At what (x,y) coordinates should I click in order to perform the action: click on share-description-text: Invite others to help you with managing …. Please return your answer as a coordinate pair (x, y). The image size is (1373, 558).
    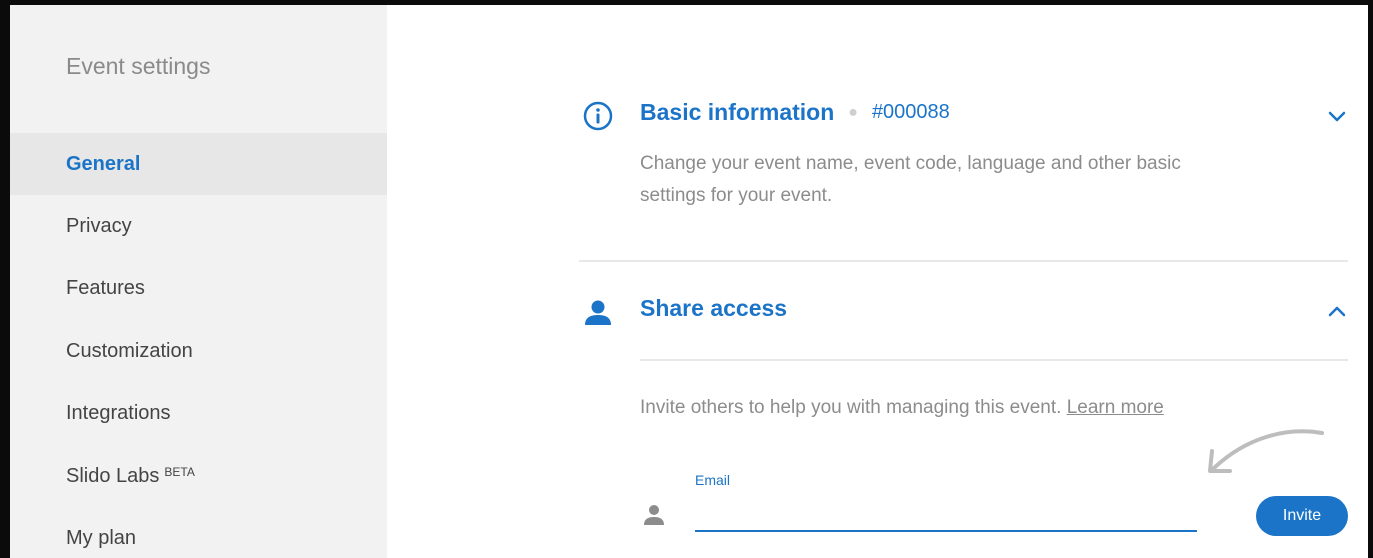
    Looking at the image, I should click on (851, 407).